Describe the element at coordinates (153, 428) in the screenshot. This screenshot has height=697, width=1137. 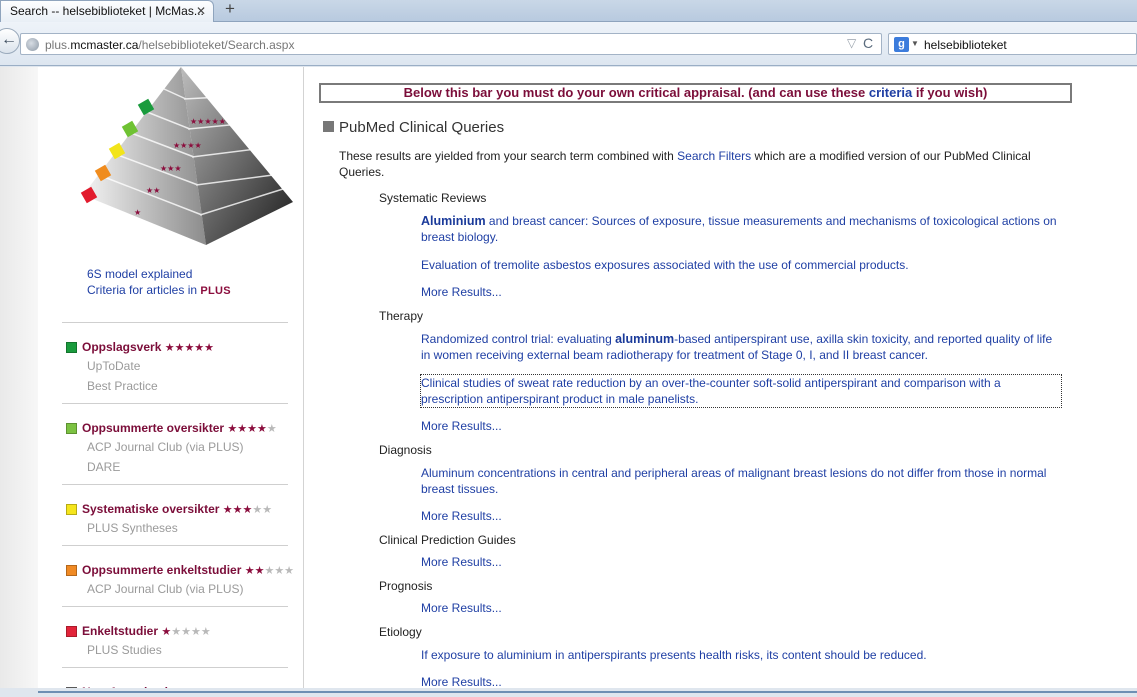
I see `category-title: Oppsummerte oversikter` at that location.